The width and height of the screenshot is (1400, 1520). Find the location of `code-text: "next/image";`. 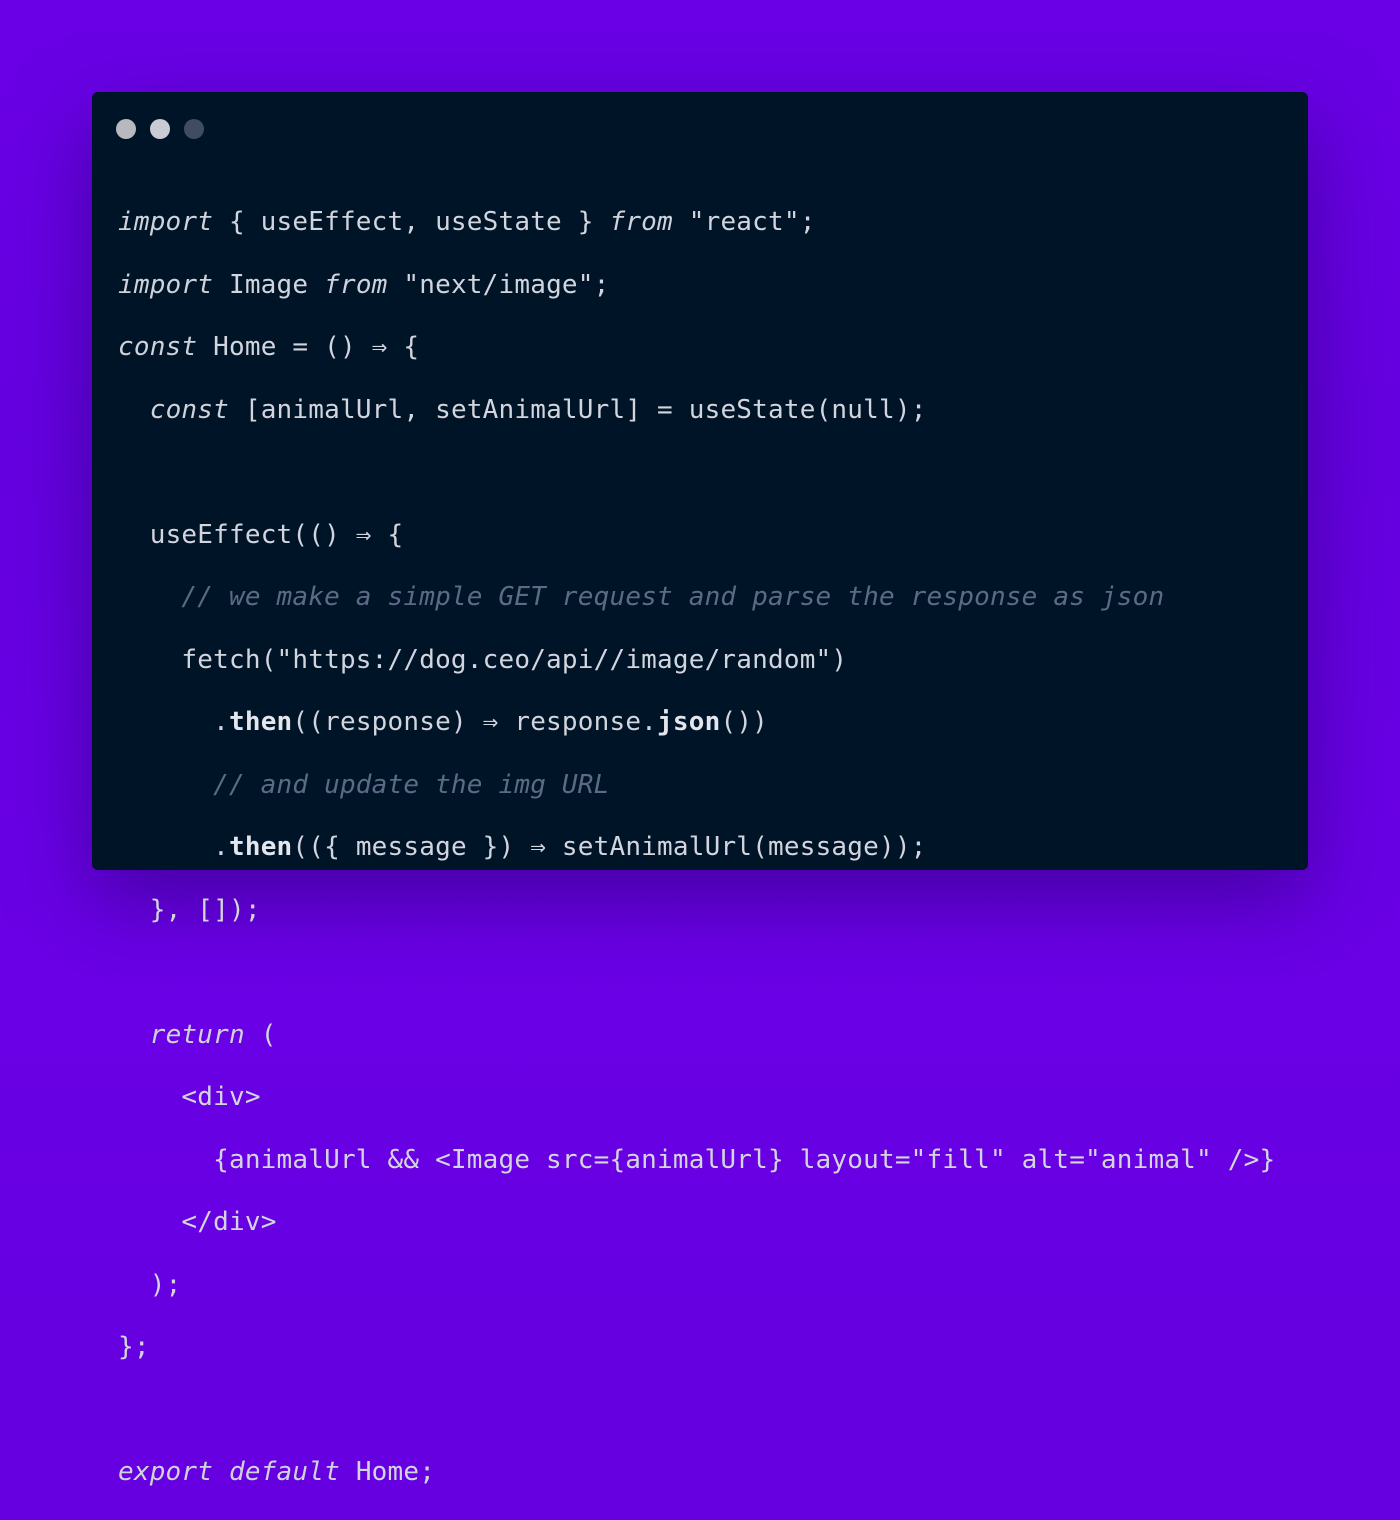

code-text: "next/image"; is located at coordinates (498, 284).